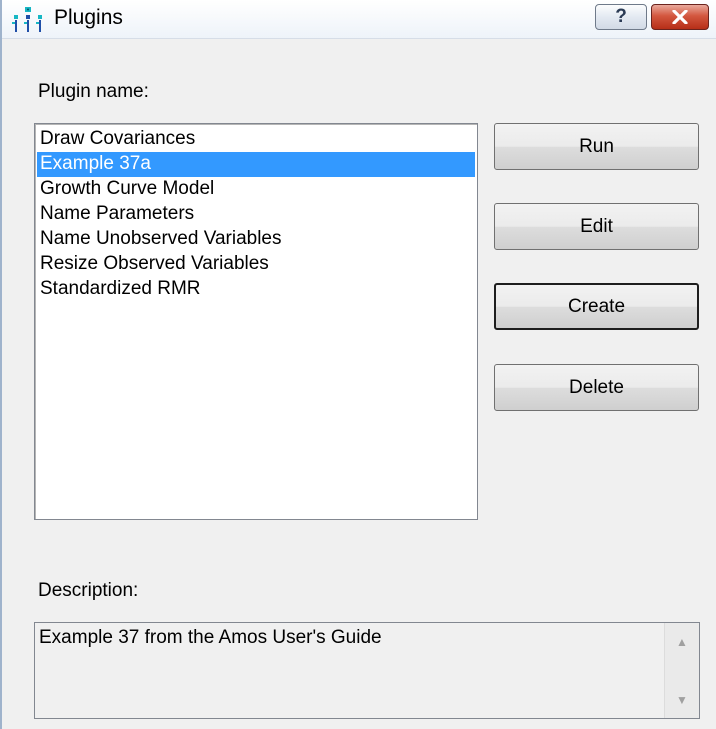  I want to click on create-button: Create, so click(596, 306).